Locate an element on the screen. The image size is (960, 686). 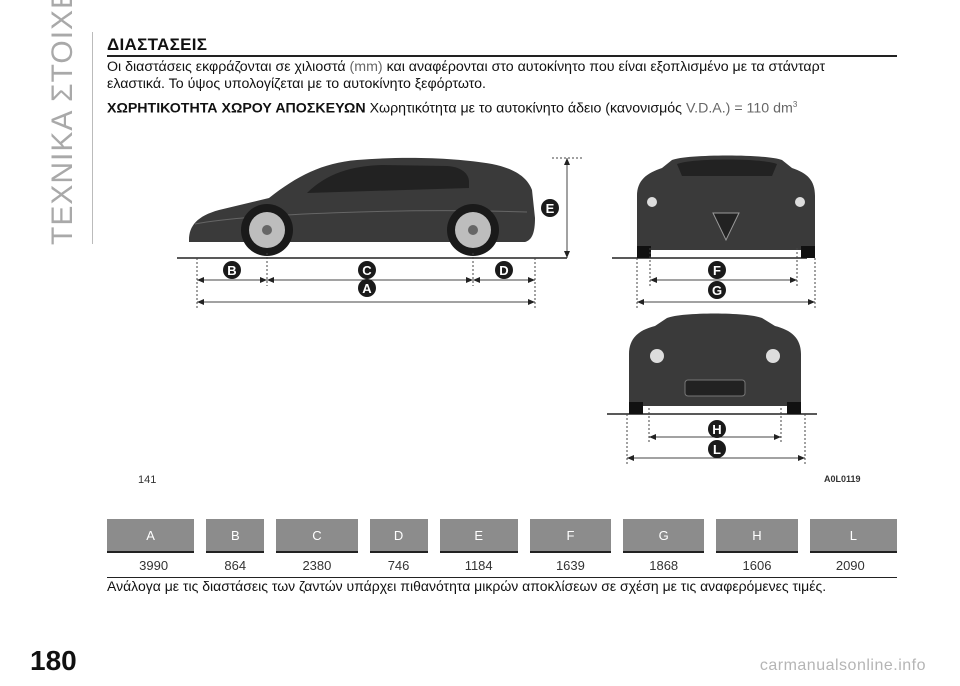
table-cell: 3990 is located at coordinates (154, 564).